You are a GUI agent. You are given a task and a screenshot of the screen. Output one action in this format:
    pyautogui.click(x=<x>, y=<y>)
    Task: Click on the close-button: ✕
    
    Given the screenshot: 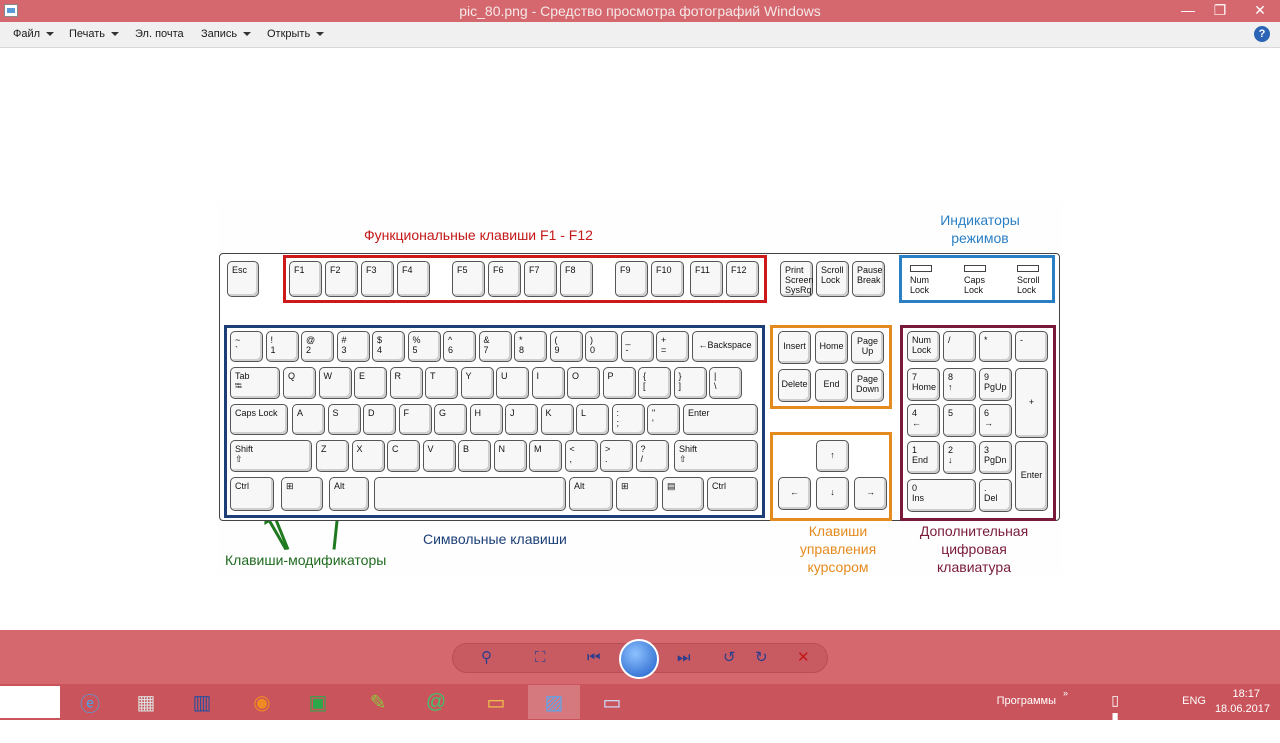 What is the action you would take?
    pyautogui.click(x=1260, y=11)
    